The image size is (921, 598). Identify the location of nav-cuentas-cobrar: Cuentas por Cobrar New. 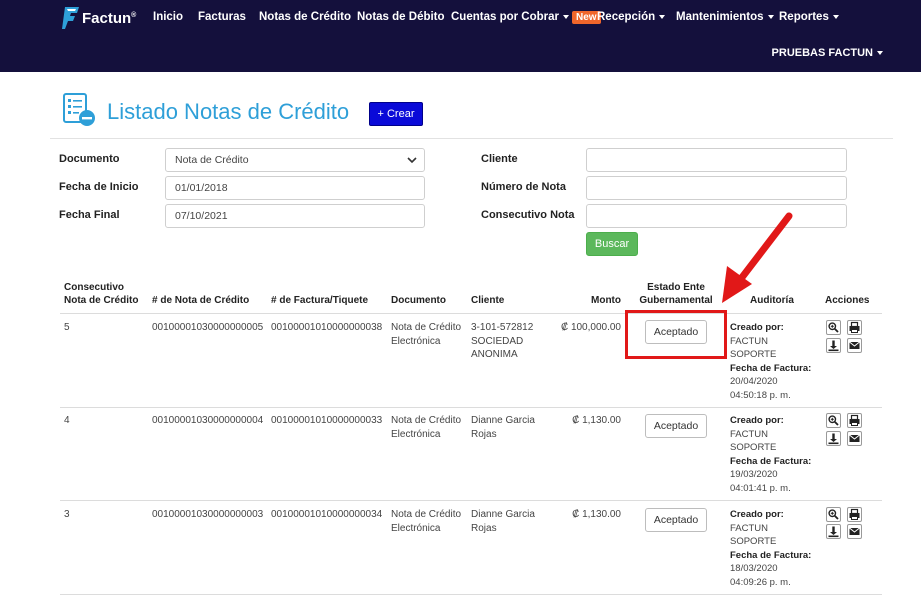
(526, 17).